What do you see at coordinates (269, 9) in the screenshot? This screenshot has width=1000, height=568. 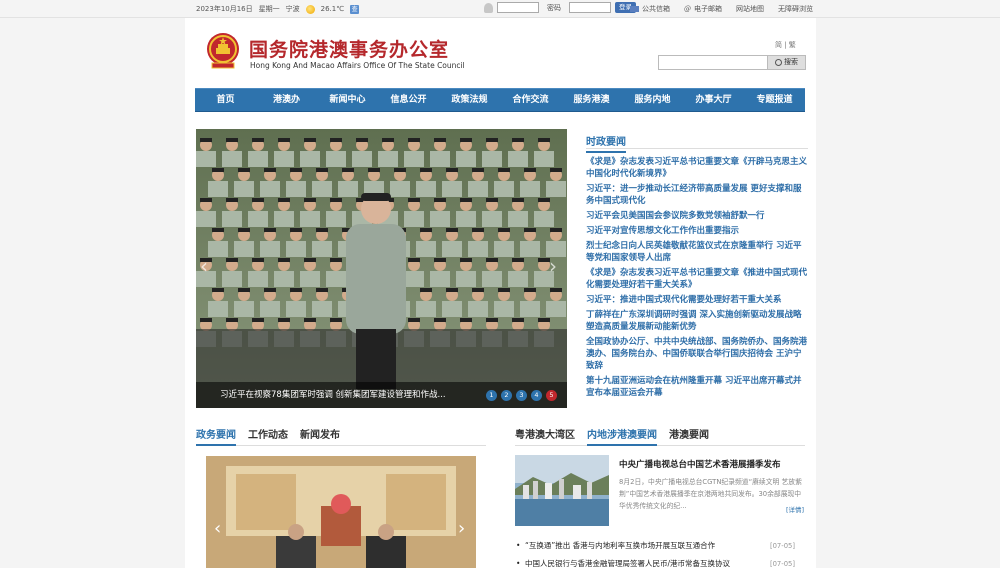 I see `weekday-text: 星期一` at bounding box center [269, 9].